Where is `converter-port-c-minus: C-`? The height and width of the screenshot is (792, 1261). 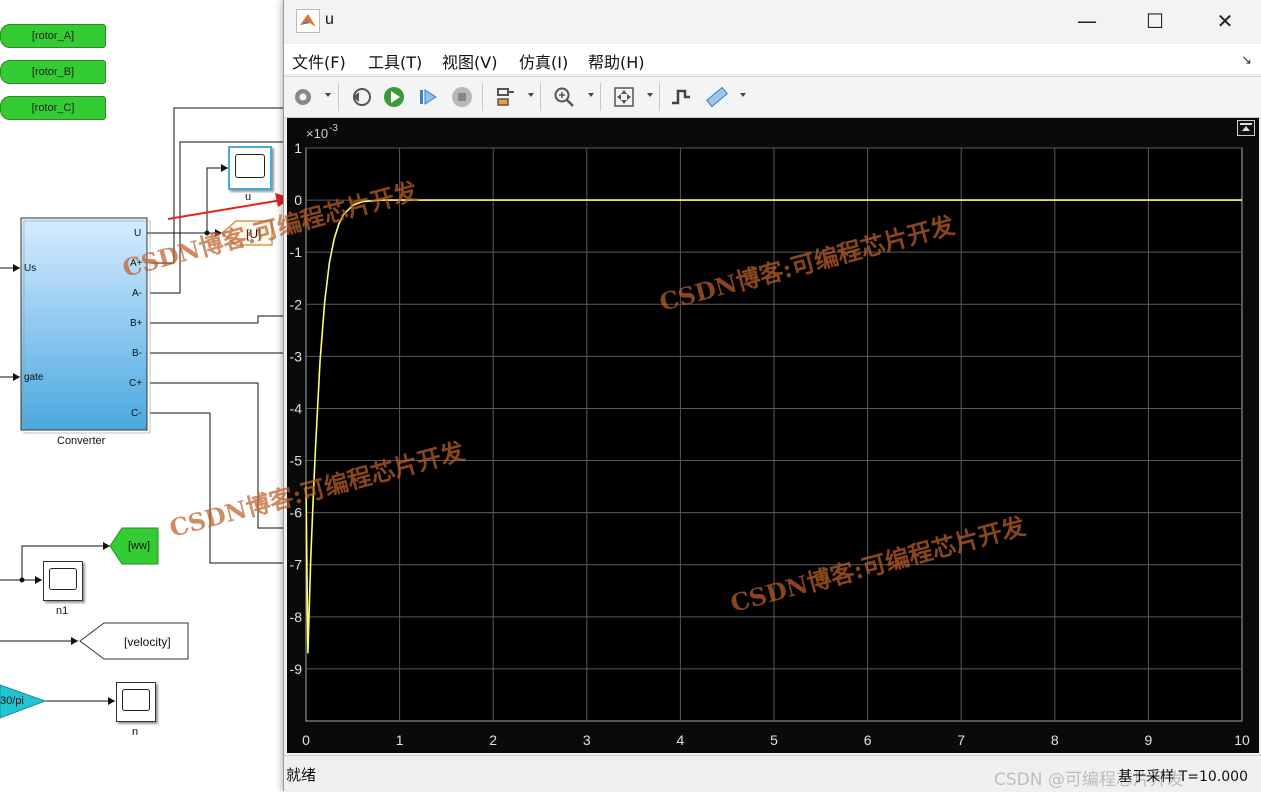 converter-port-c-minus: C- is located at coordinates (136, 413).